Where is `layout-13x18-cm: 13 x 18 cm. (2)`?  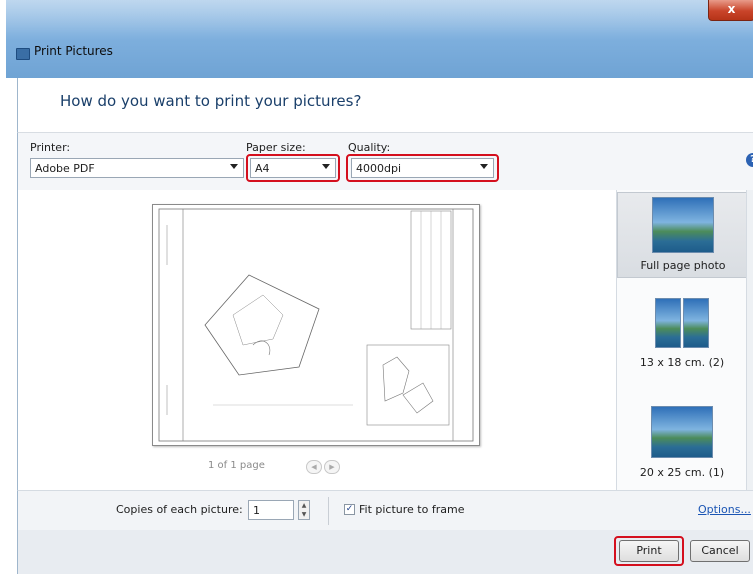
layout-13x18-cm: 13 x 18 cm. (2) is located at coordinates (682, 334).